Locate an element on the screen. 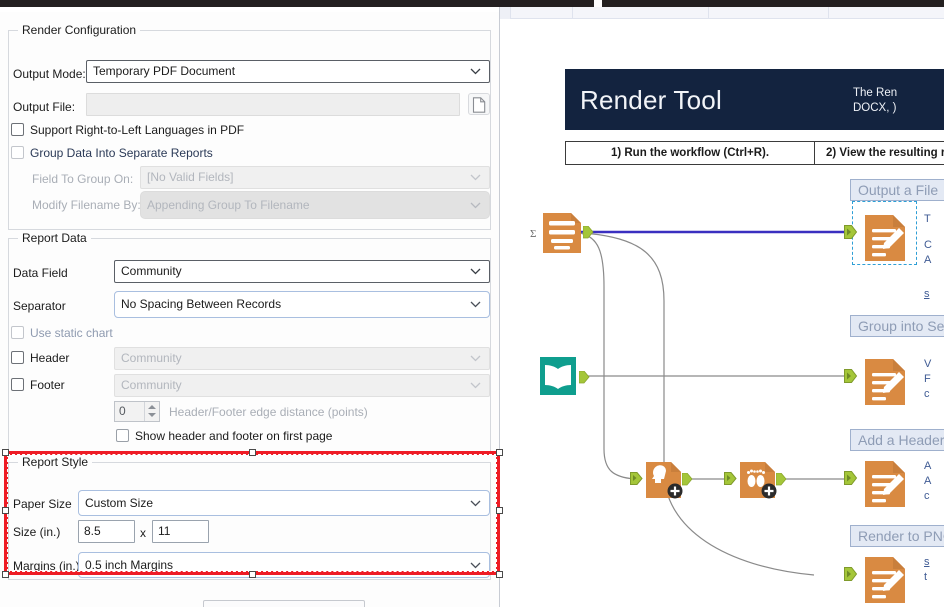  header-label: Header is located at coordinates (50, 358).